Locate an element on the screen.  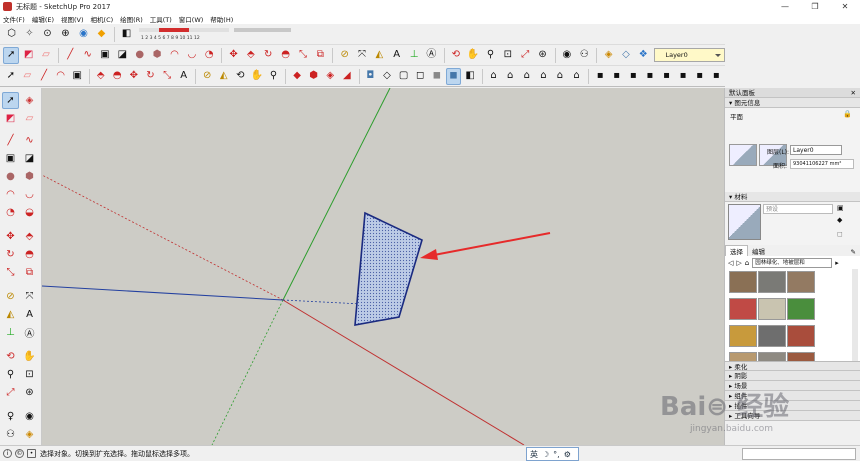
info-icon: i is located at coordinates (7, 453).